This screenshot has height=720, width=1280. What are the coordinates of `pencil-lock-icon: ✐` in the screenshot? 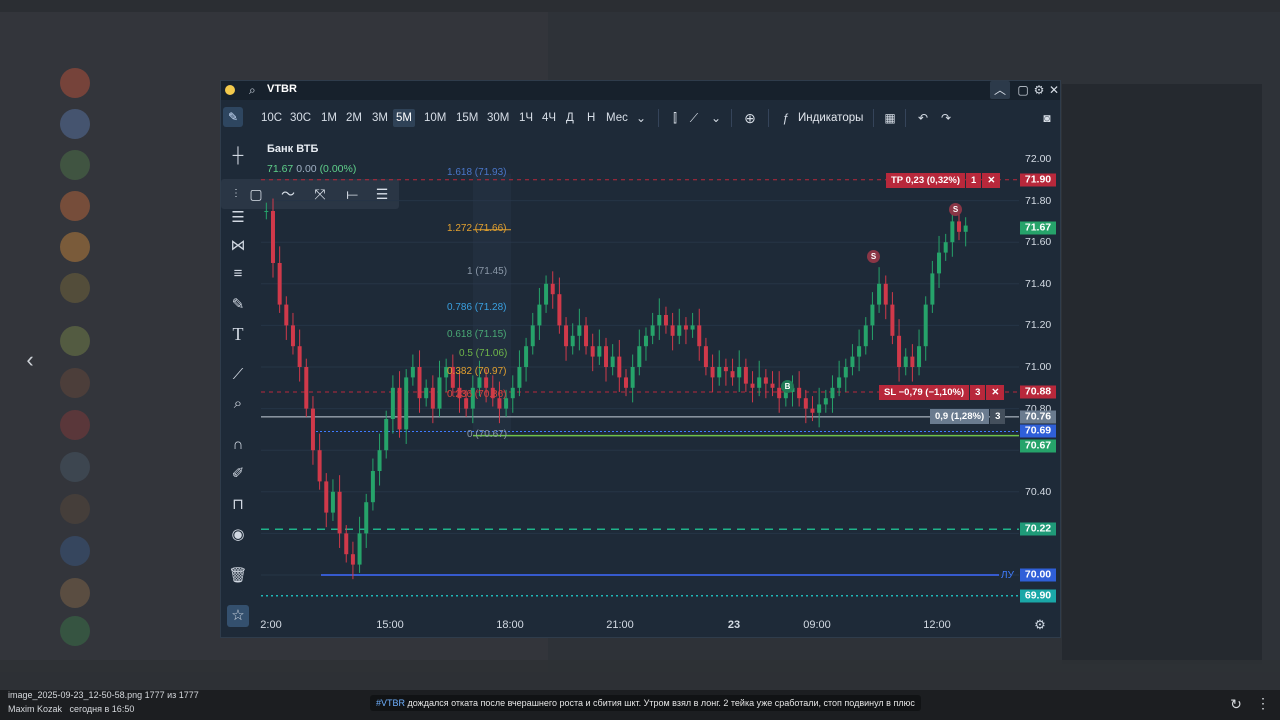 It's located at (238, 474).